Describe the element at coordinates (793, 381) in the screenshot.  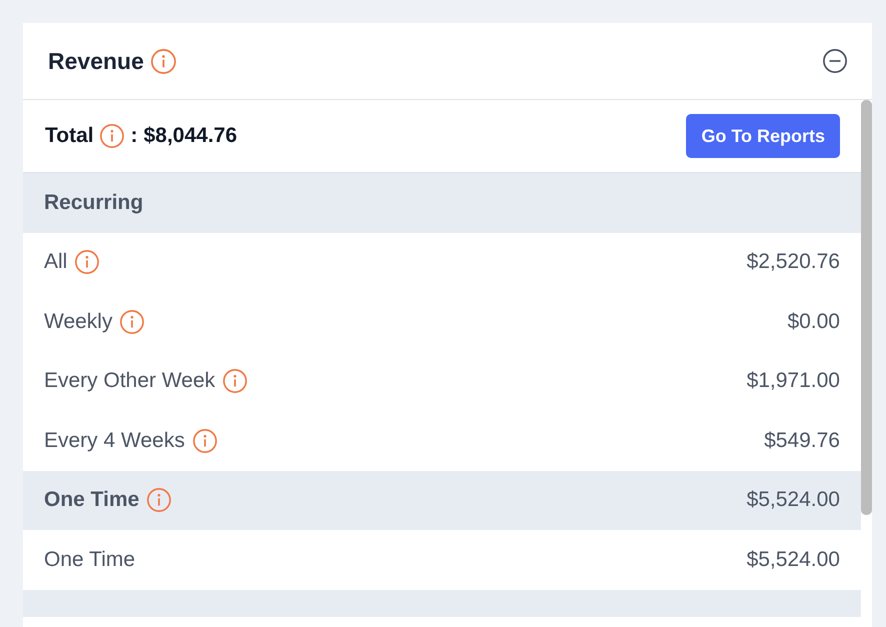
I see `row-amount: $1,971.00` at that location.